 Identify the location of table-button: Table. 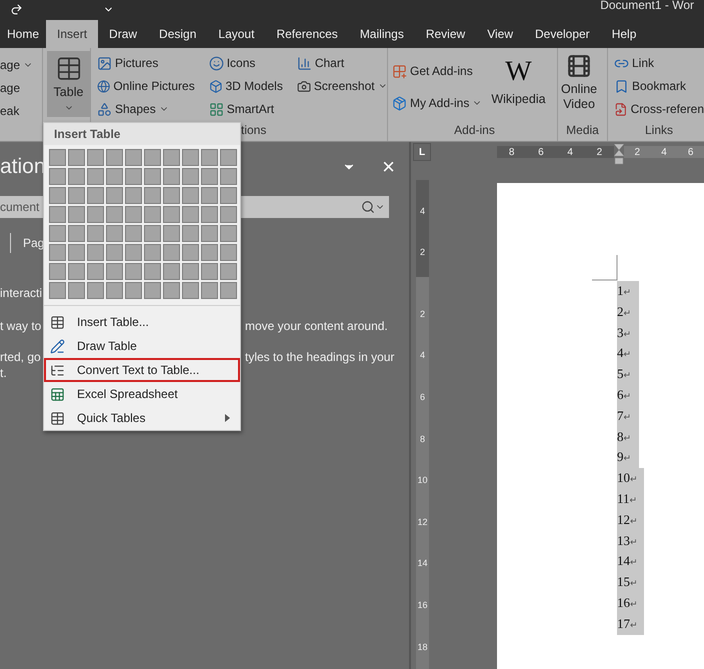
(68, 84).